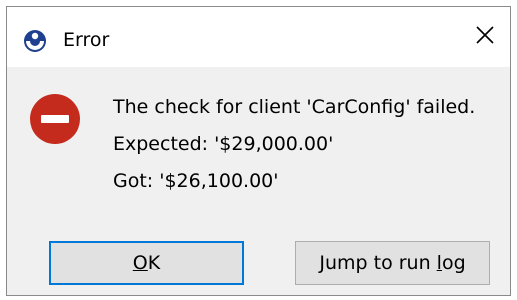  I want to click on window-title: Error, so click(86, 40).